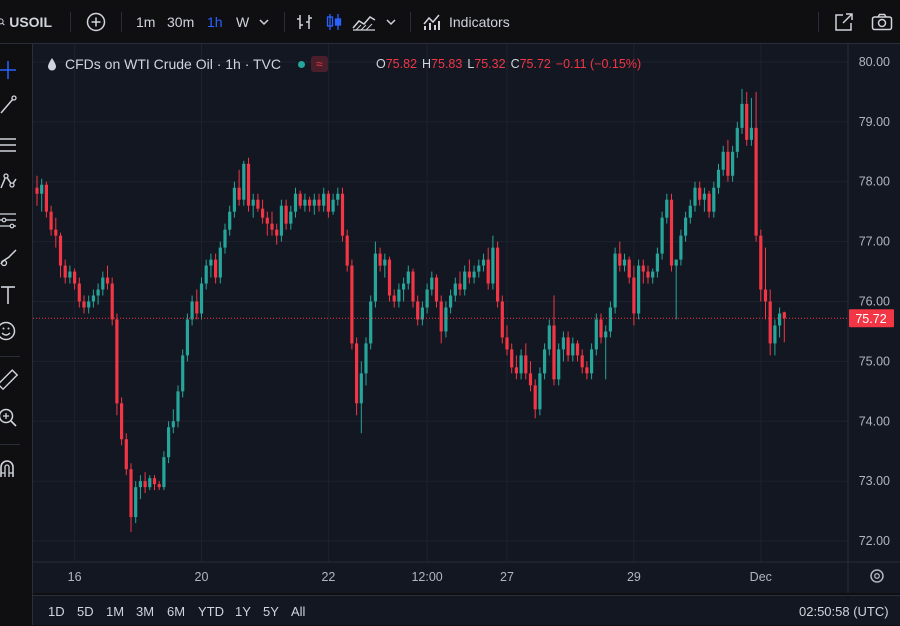 This screenshot has width=900, height=626. What do you see at coordinates (11, 295) in the screenshot?
I see `text-tool-icon` at bounding box center [11, 295].